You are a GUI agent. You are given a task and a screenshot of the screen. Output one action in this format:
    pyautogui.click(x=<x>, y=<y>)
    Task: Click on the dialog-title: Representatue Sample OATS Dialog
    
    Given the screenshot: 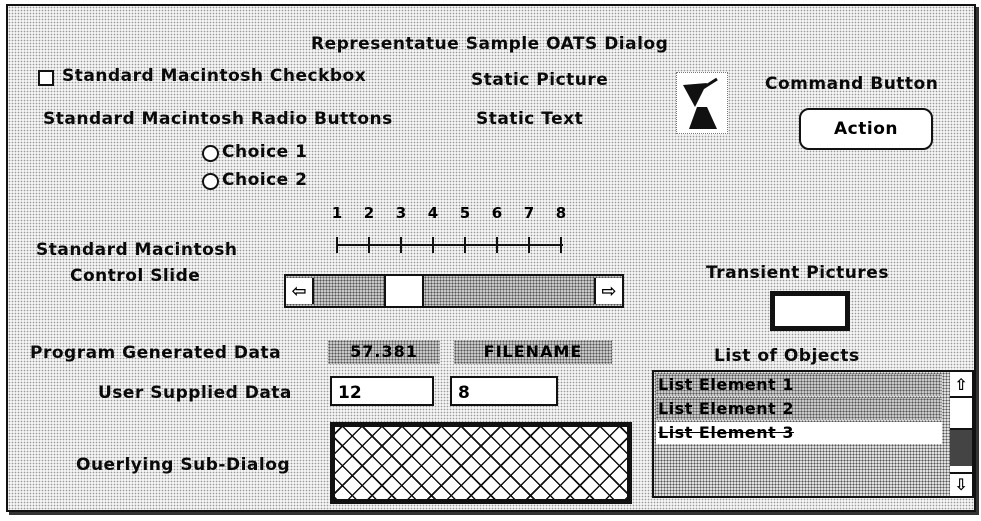 What is the action you would take?
    pyautogui.click(x=490, y=44)
    